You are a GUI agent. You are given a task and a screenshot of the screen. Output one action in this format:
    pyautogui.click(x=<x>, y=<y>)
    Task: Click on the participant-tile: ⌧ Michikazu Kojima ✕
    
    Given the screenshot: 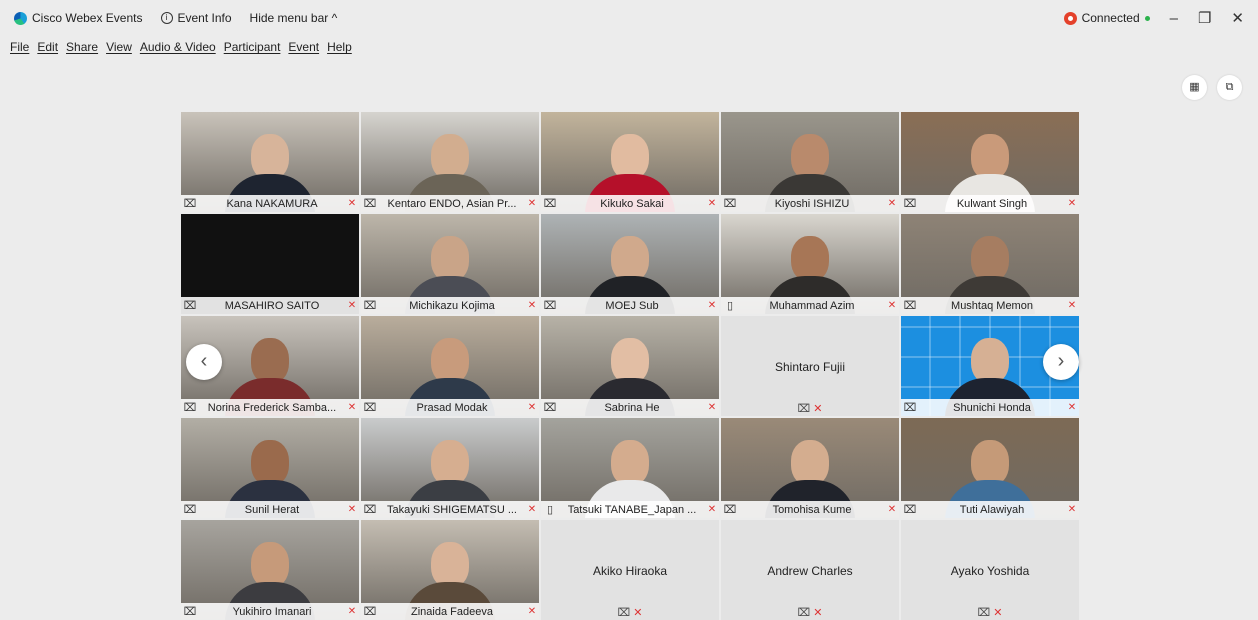 What is the action you would take?
    pyautogui.click(x=450, y=264)
    